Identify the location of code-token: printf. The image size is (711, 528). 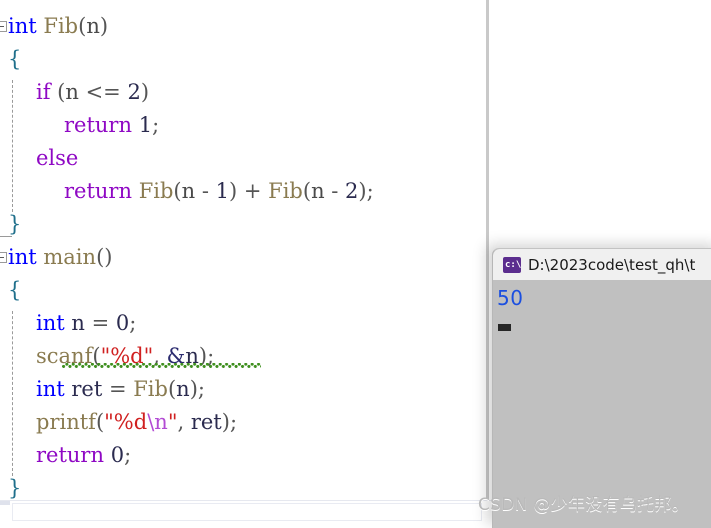
(66, 422).